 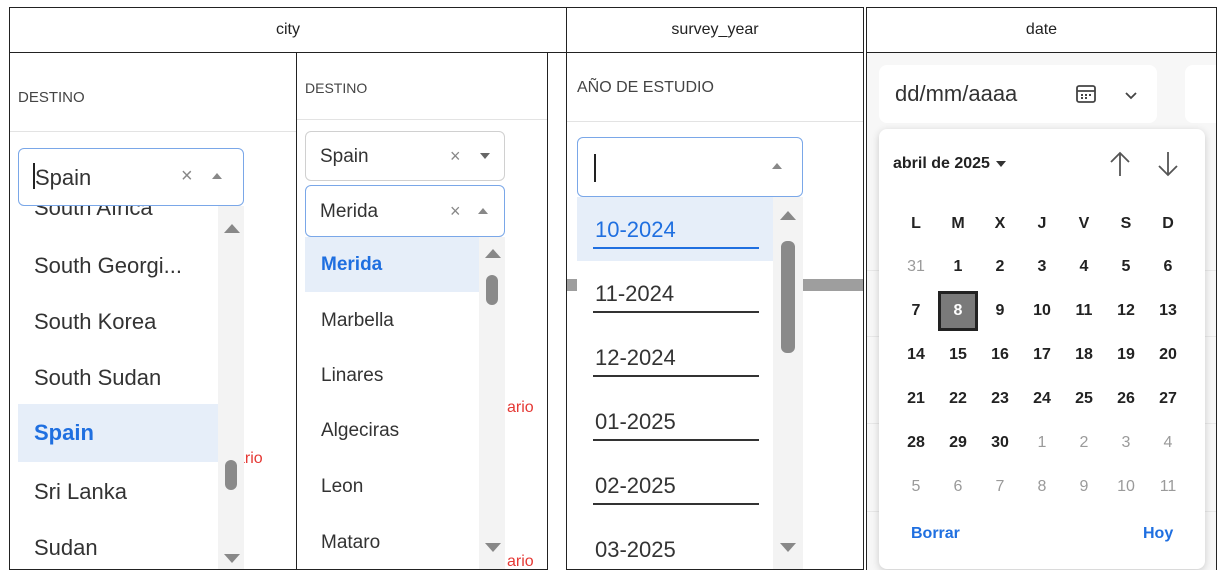 What do you see at coordinates (1084, 399) in the screenshot?
I see `calendar-day: 25` at bounding box center [1084, 399].